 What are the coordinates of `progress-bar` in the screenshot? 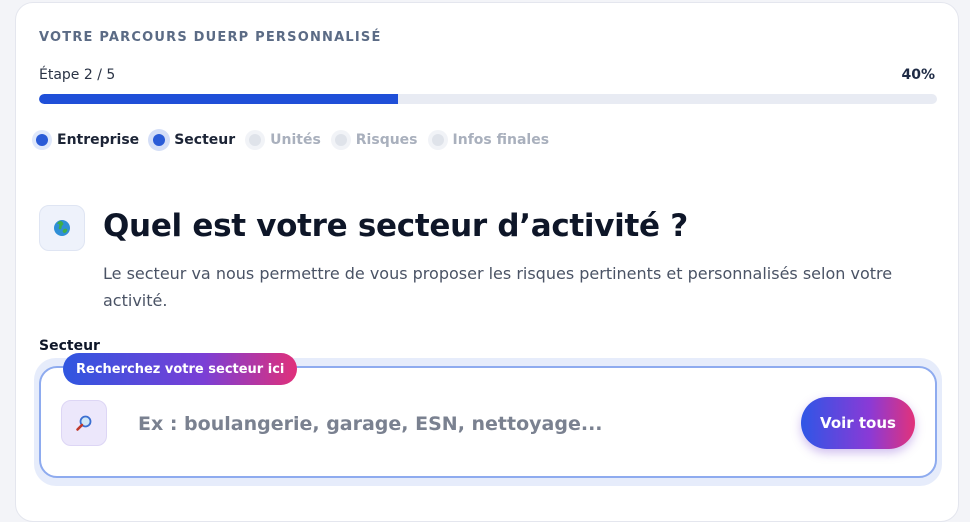 It's located at (488, 99).